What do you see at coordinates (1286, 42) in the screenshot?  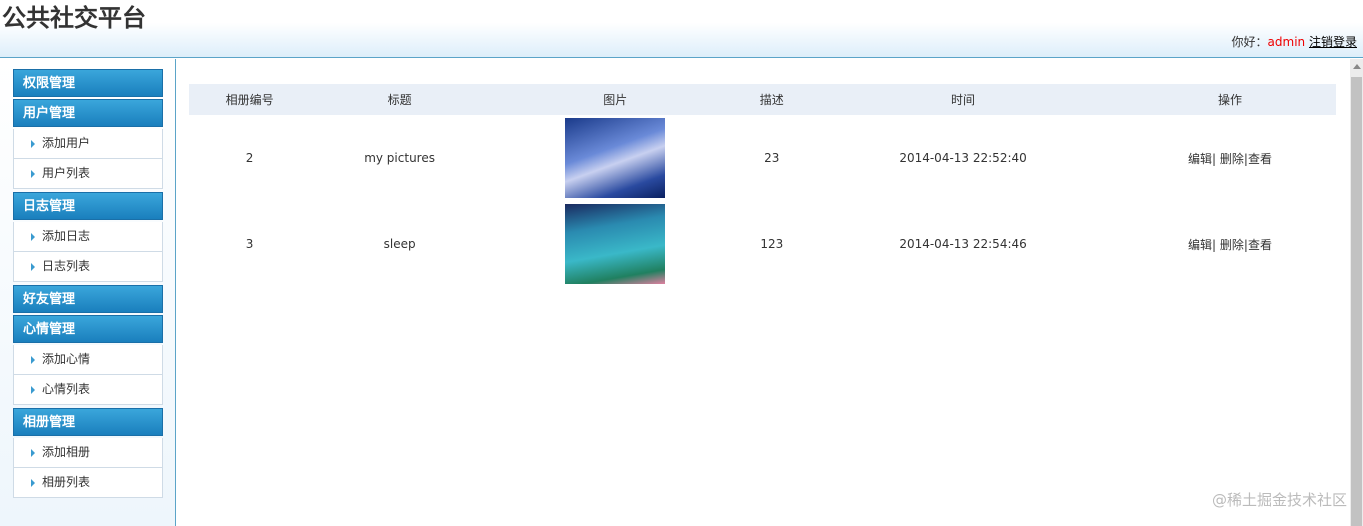 I see `username: admin` at bounding box center [1286, 42].